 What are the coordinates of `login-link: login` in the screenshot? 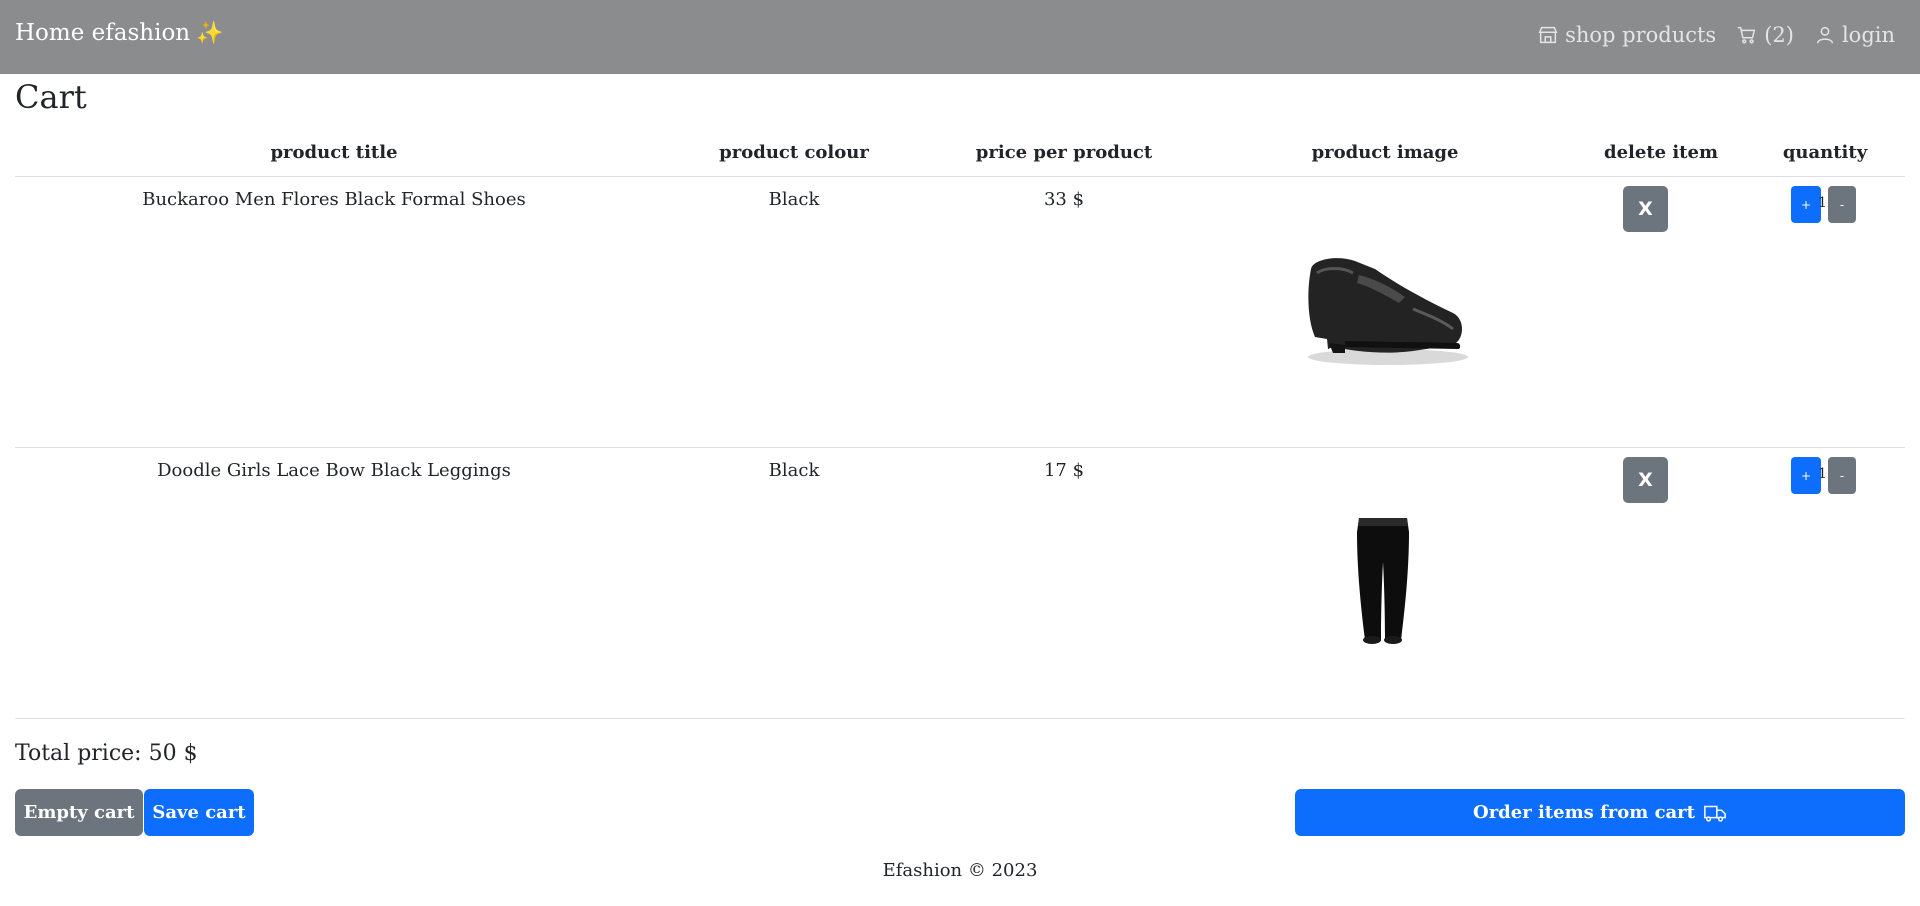 It's located at (1854, 35).